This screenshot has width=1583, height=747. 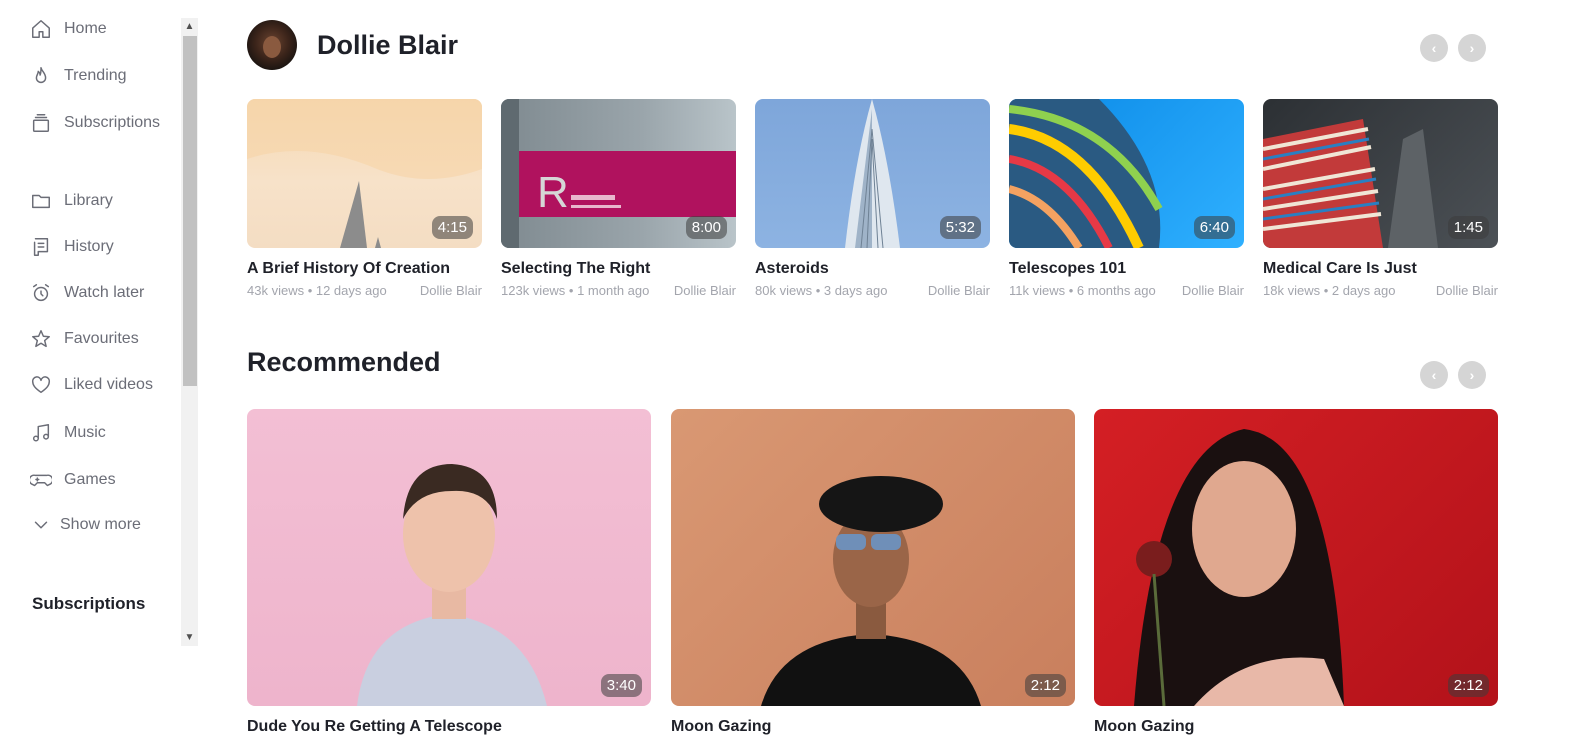 I want to click on sidebar-item-music: Music, so click(x=68, y=433).